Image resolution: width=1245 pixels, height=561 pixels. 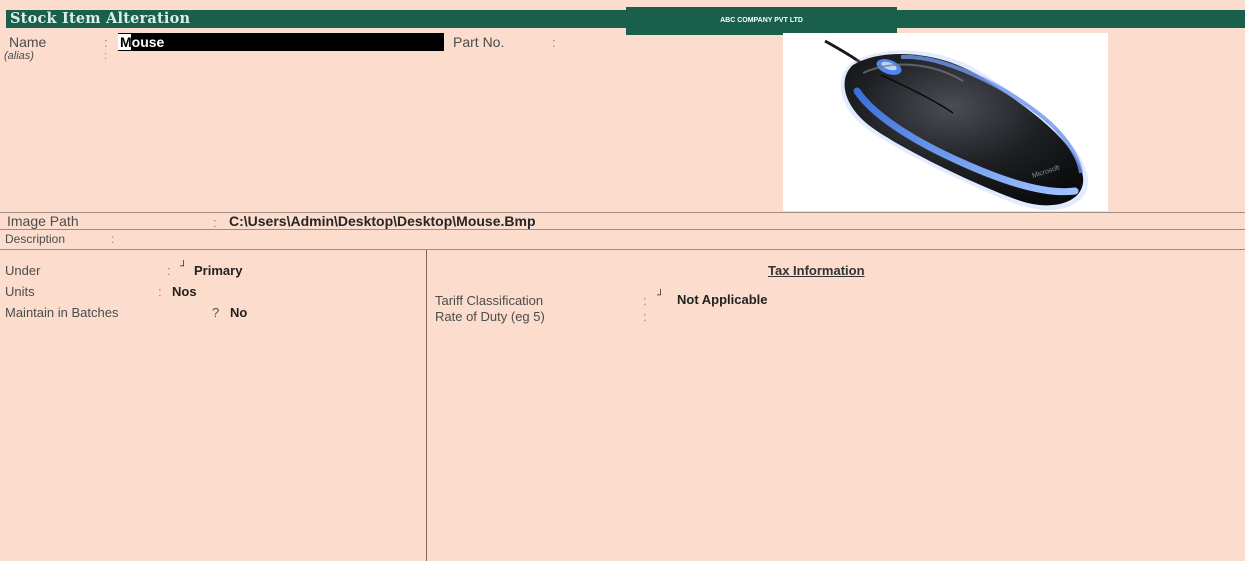 I want to click on tariff-colon: :, so click(x=645, y=300).